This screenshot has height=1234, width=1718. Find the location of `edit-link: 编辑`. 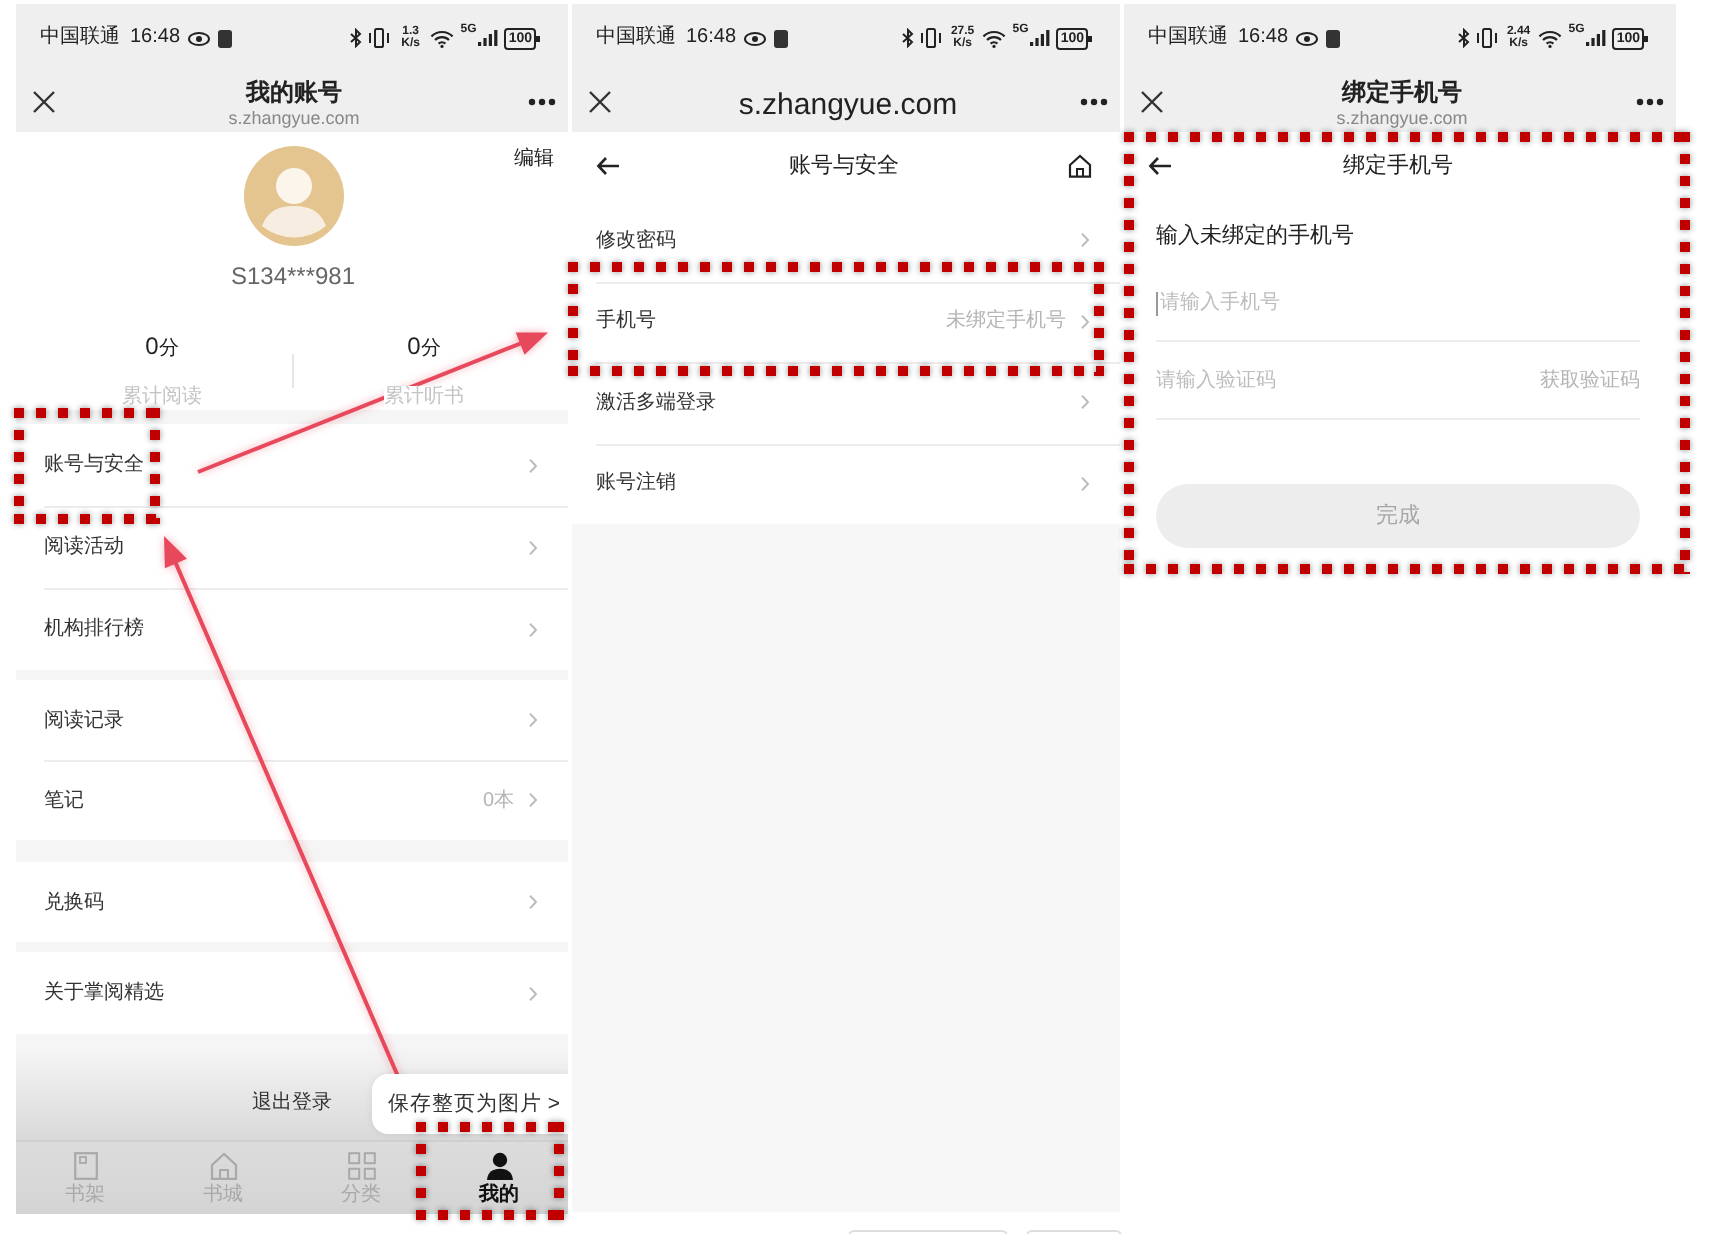

edit-link: 编辑 is located at coordinates (534, 160).